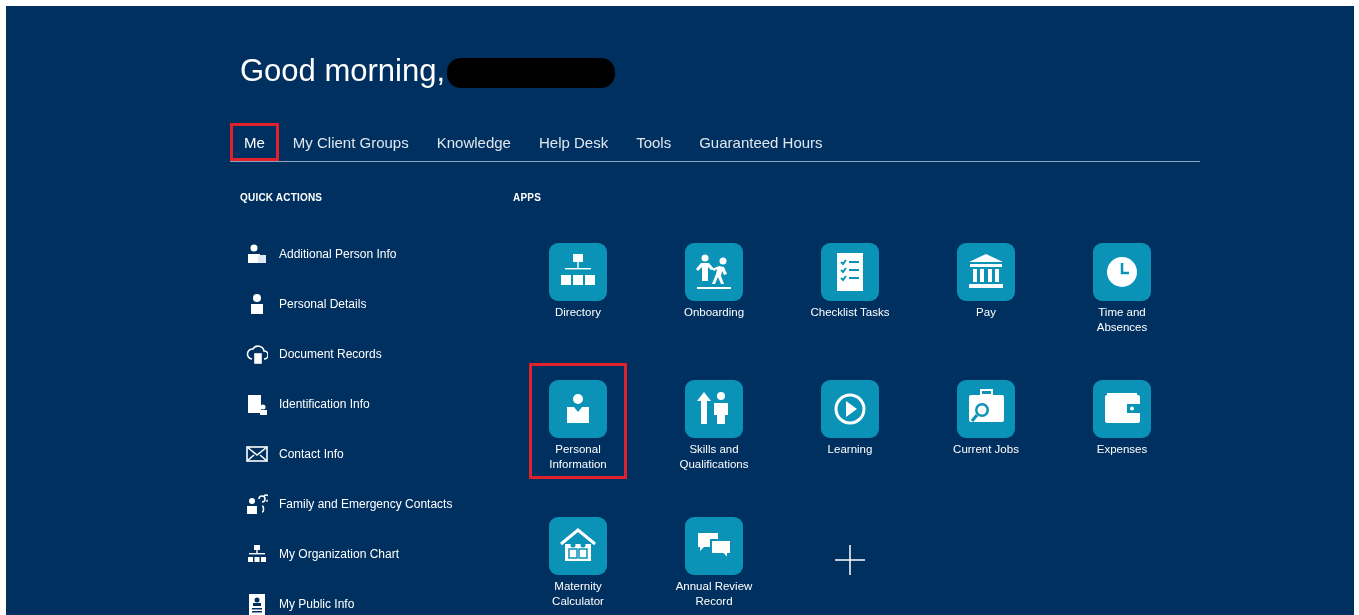 Image resolution: width=1359 pixels, height=615 pixels. What do you see at coordinates (528, 197) in the screenshot?
I see `section-heading: APPS` at bounding box center [528, 197].